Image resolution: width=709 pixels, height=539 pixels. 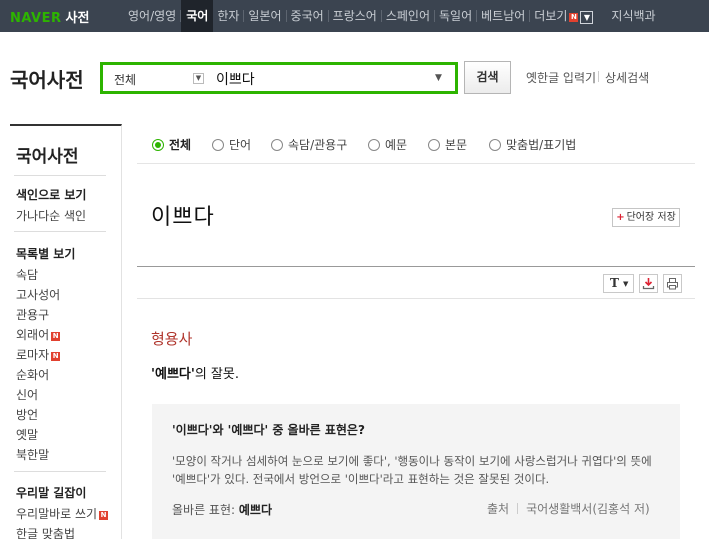 What do you see at coordinates (307, 16) in the screenshot?
I see `nav-item-chinese: 중국어` at bounding box center [307, 16].